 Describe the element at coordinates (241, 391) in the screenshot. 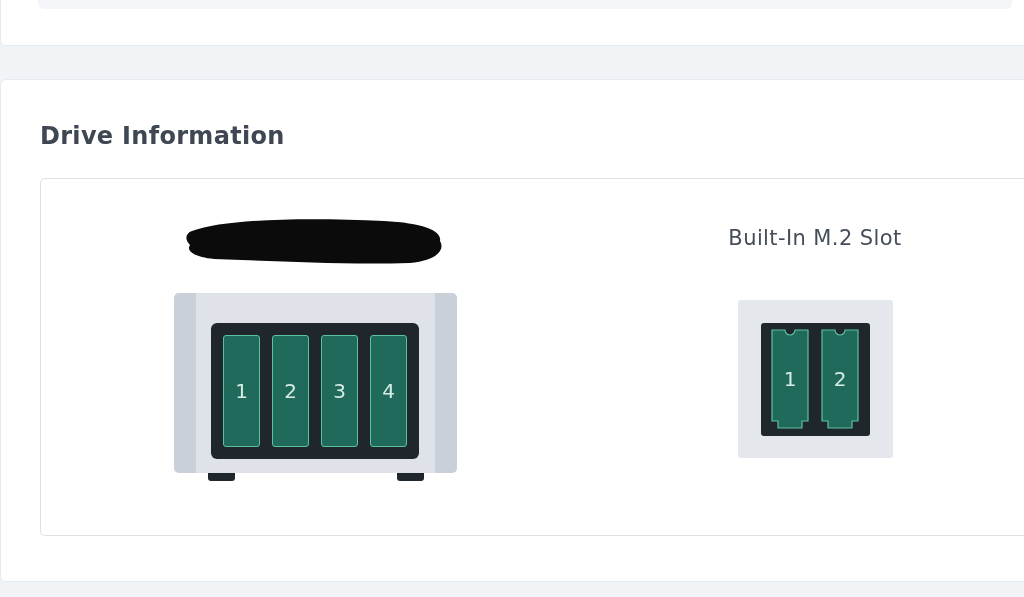

I see `drive-bay: 1` at that location.